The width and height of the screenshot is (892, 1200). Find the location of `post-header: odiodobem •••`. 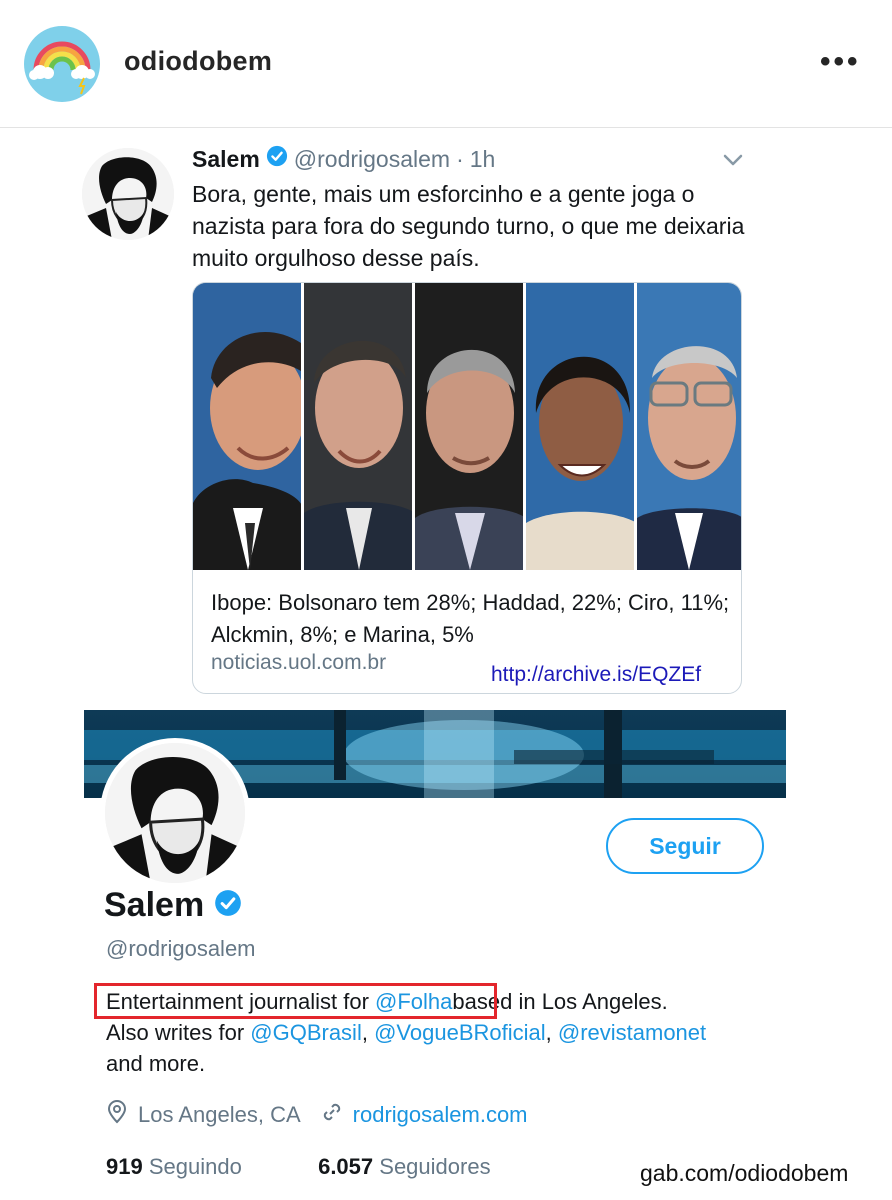

post-header: odiodobem ••• is located at coordinates (446, 64).